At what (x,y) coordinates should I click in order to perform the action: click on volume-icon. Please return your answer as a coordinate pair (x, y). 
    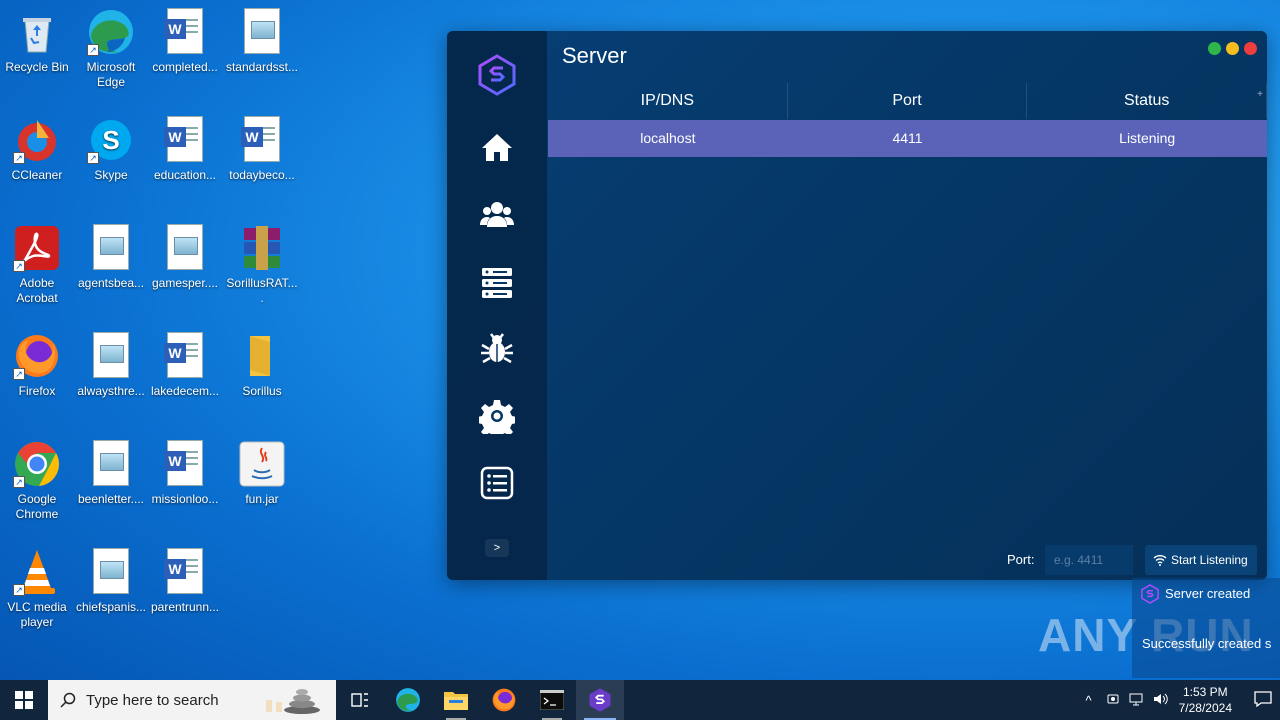
    Looking at the image, I should click on (1161, 700).